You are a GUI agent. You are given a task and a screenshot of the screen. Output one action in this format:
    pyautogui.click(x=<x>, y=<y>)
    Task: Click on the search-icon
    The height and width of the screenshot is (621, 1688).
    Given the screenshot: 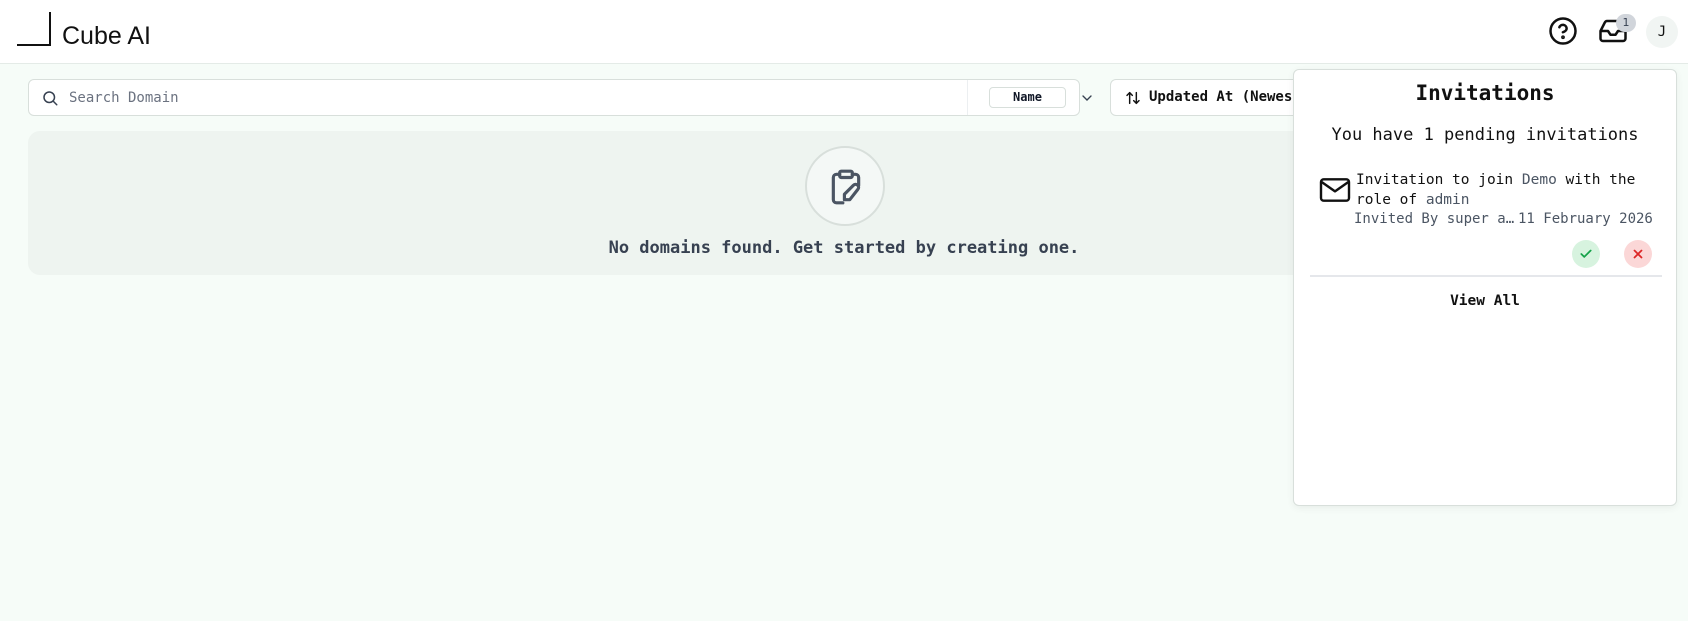 What is the action you would take?
    pyautogui.click(x=50, y=98)
    